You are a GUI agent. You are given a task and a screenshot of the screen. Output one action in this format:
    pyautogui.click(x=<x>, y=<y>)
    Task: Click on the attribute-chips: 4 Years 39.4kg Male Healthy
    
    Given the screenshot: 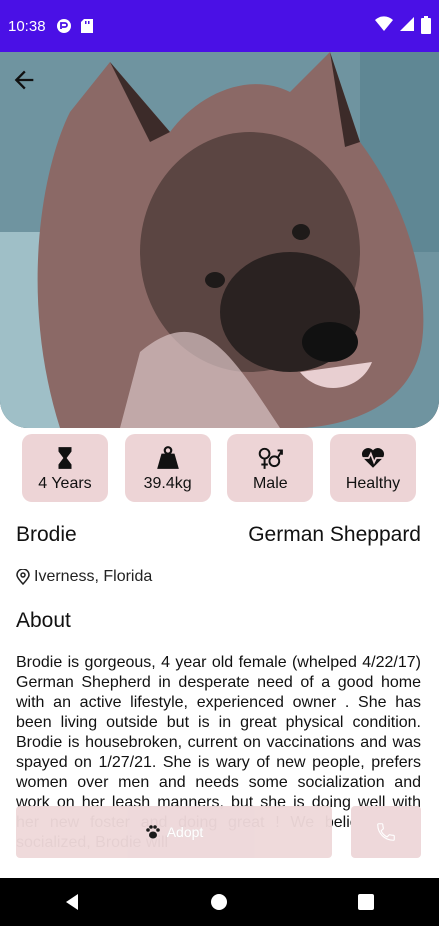 What is the action you would take?
    pyautogui.click(x=219, y=468)
    